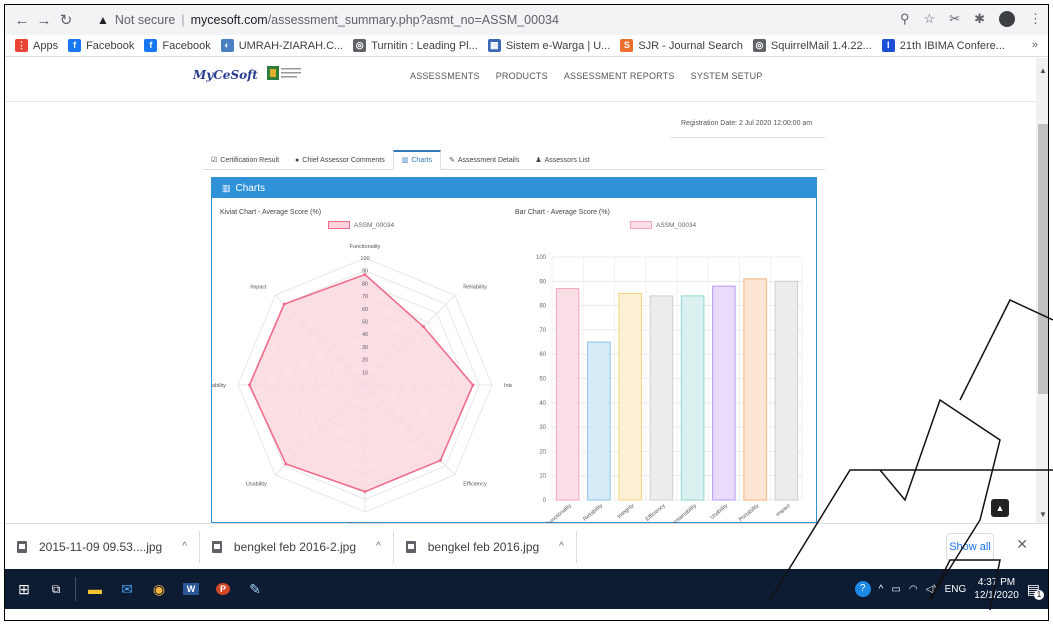 Image resolution: width=1053 pixels, height=625 pixels. I want to click on scroll-up-icon: ▲, so click(1043, 70).